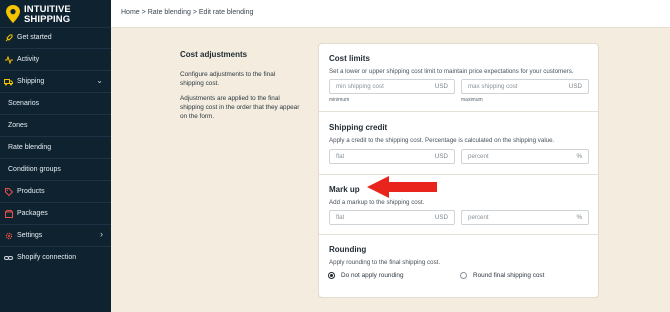 This screenshot has width=670, height=312. What do you see at coordinates (47, 257) in the screenshot?
I see `sidebar-item-label: Shopify connection` at bounding box center [47, 257].